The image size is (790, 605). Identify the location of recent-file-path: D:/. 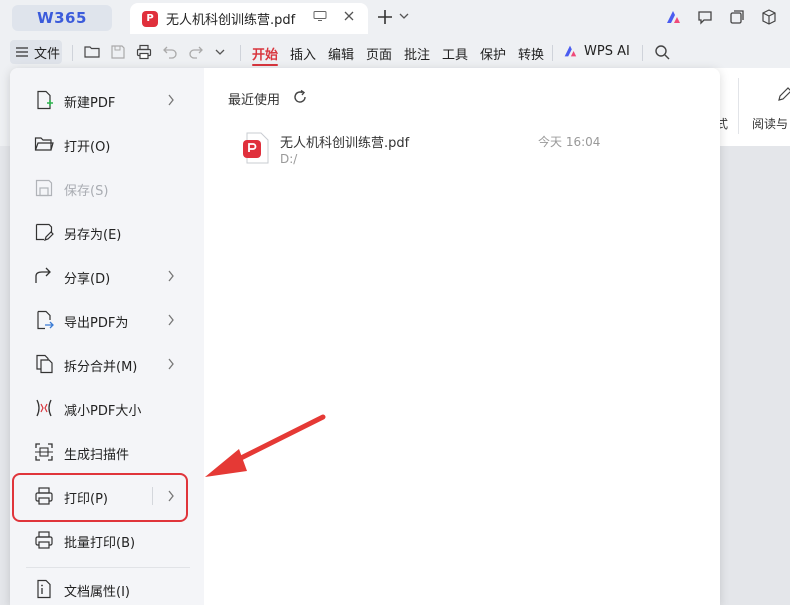
(289, 159).